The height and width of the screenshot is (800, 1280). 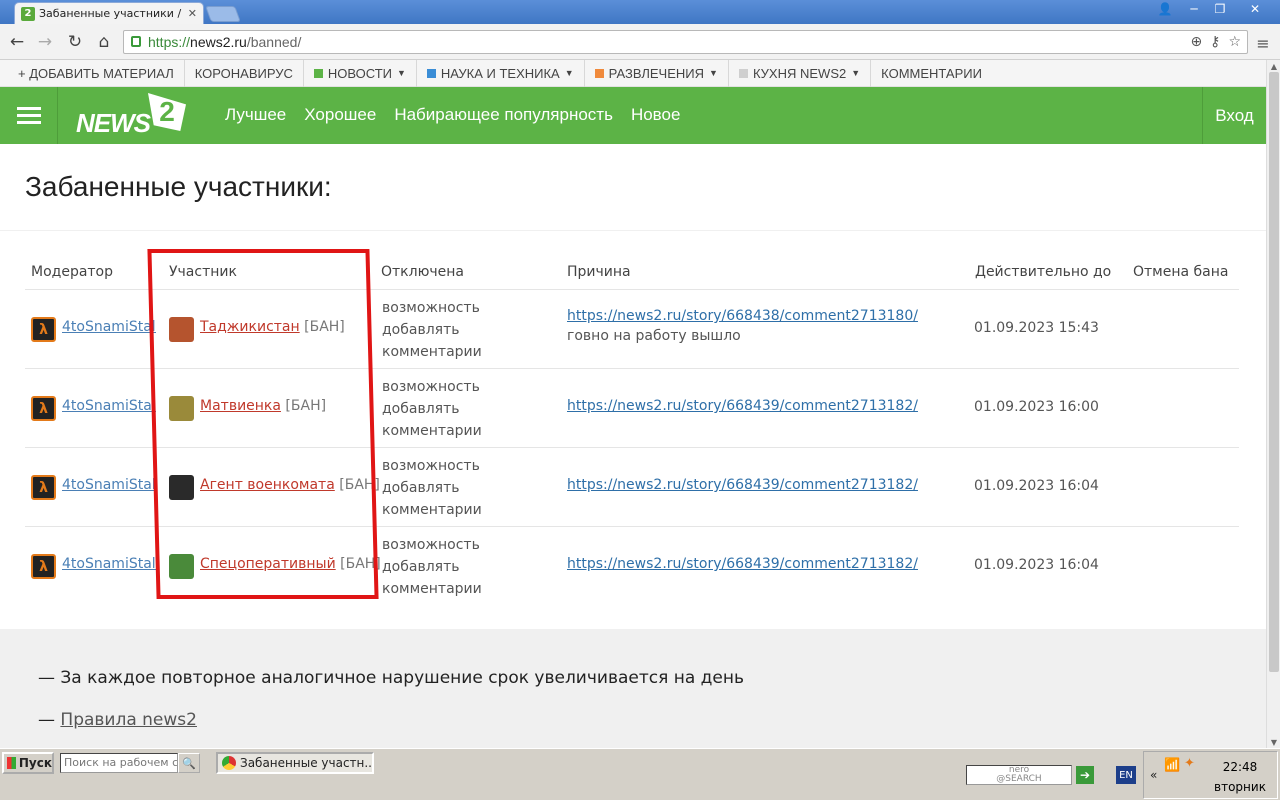 What do you see at coordinates (1273, 742) in the screenshot?
I see `scroll-down-icon: ▼` at bounding box center [1273, 742].